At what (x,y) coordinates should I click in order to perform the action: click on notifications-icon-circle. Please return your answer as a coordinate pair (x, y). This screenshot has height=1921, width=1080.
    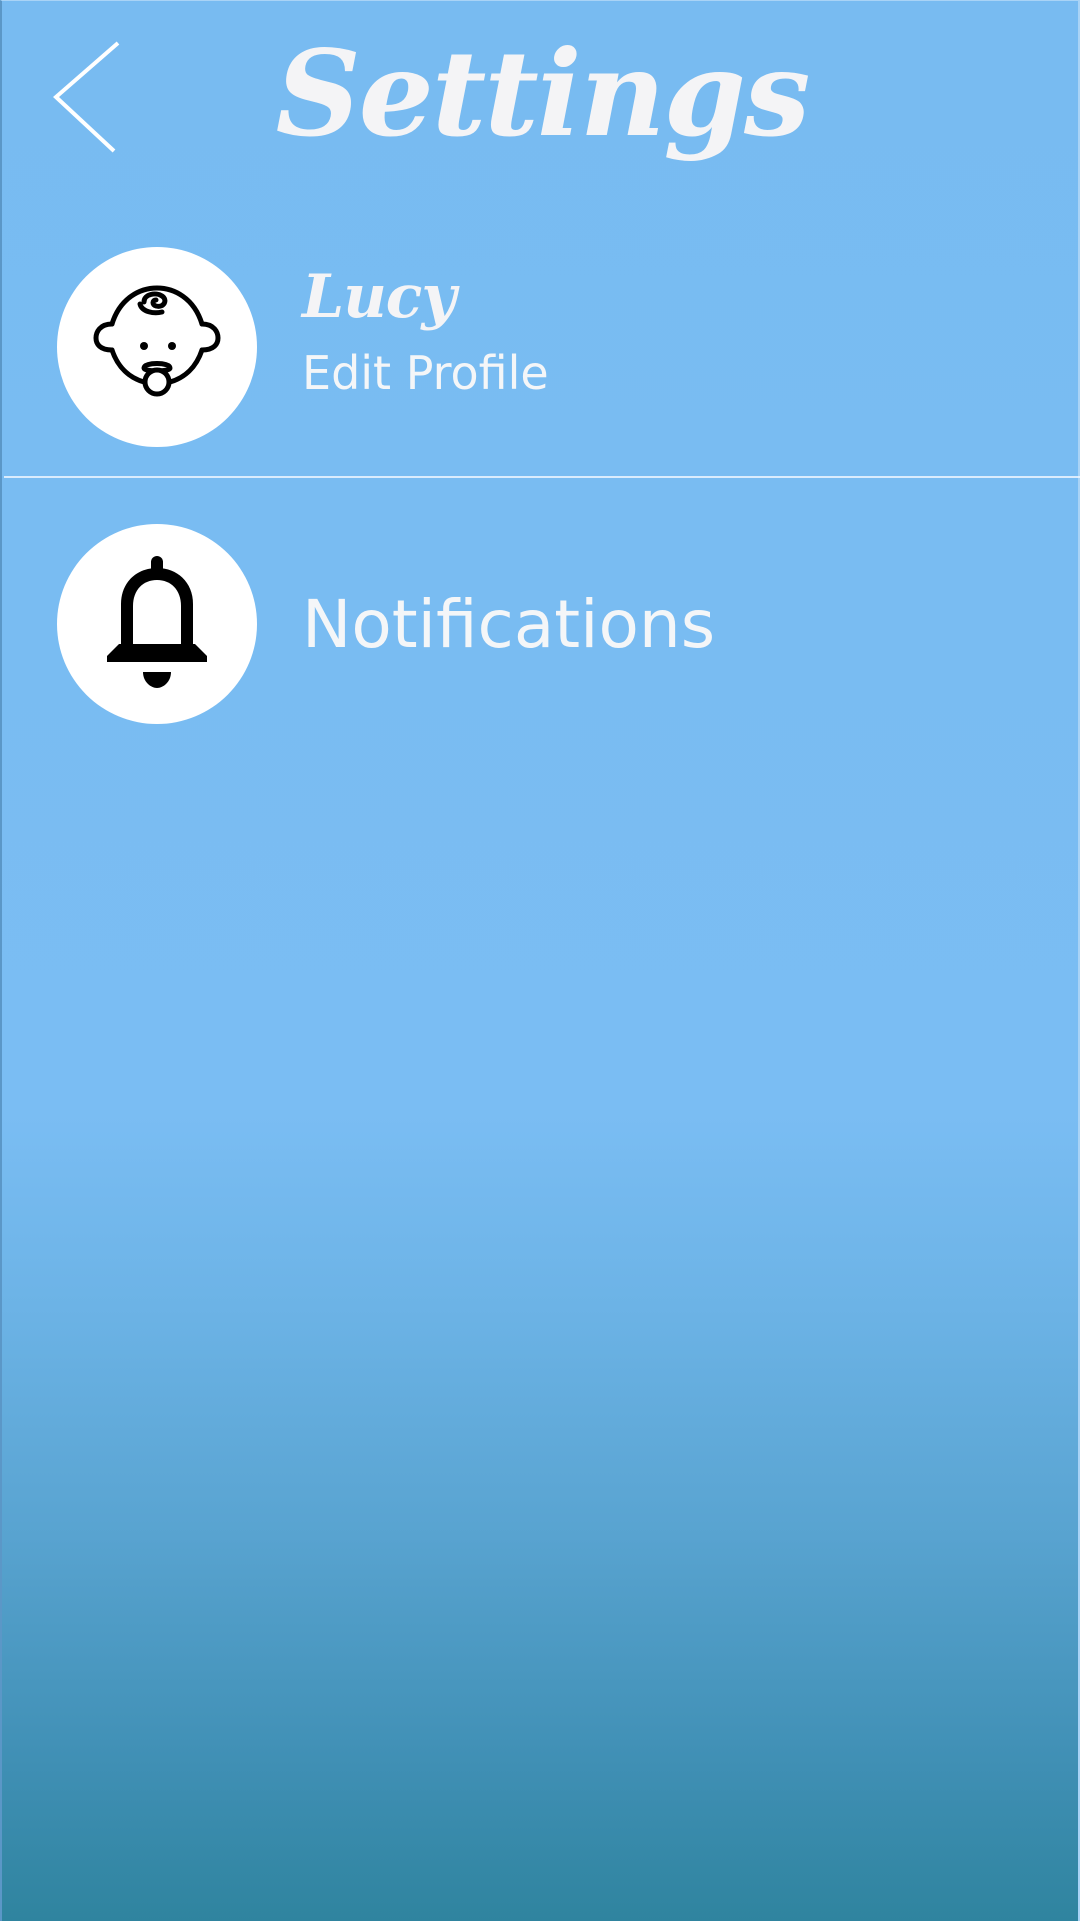
    Looking at the image, I should click on (157, 624).